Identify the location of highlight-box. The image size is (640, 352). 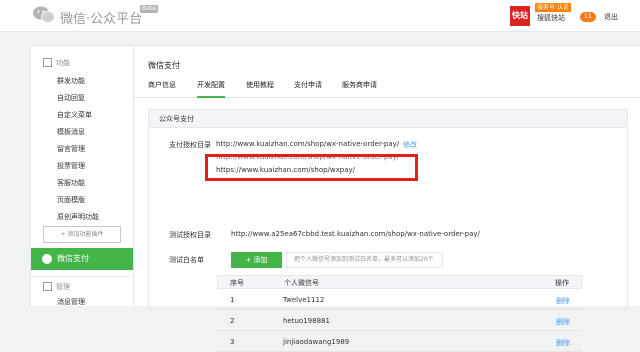
(311, 167).